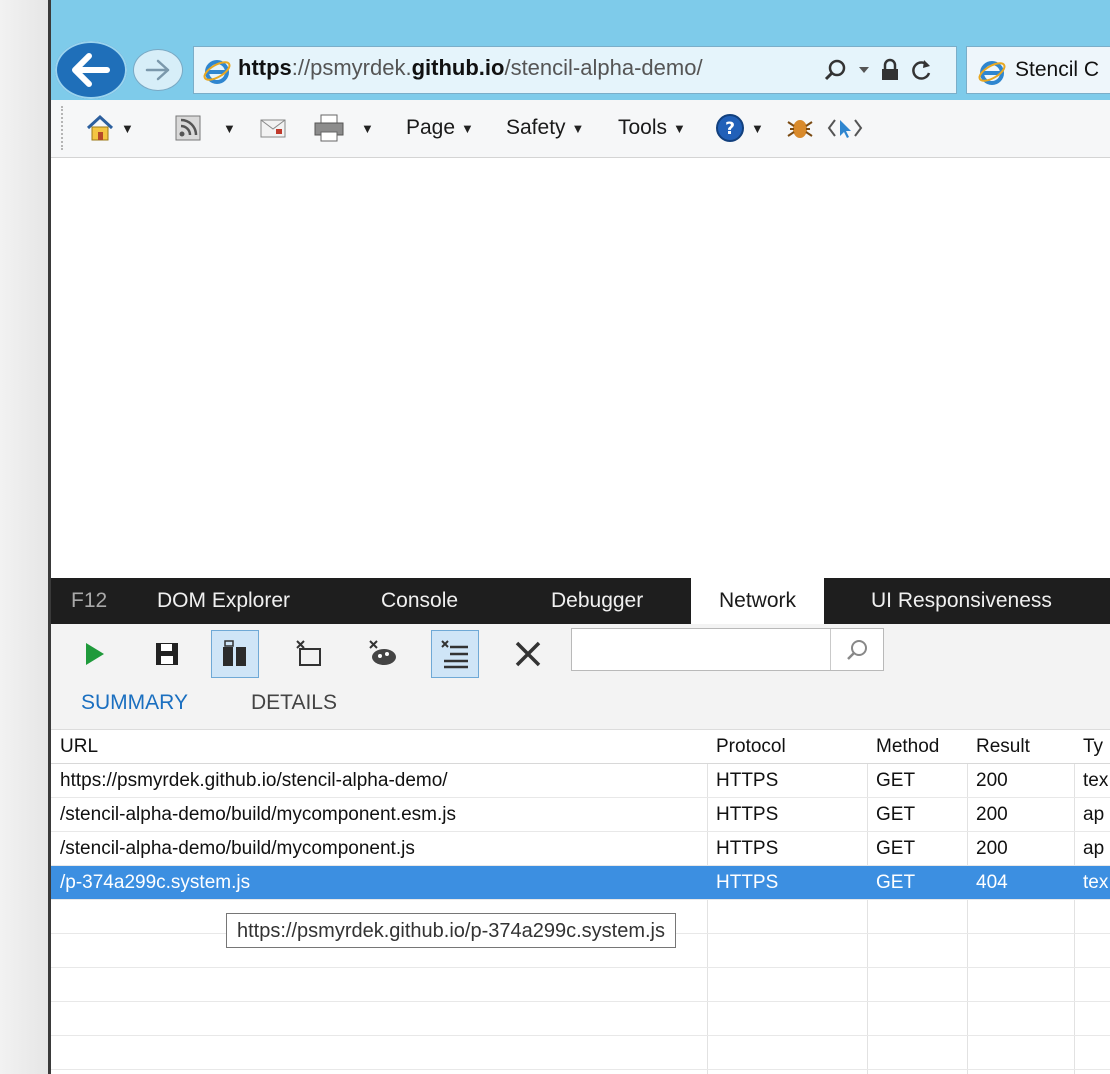 This screenshot has width=1110, height=1074. What do you see at coordinates (528, 654) in the screenshot?
I see `clear-session-button` at bounding box center [528, 654].